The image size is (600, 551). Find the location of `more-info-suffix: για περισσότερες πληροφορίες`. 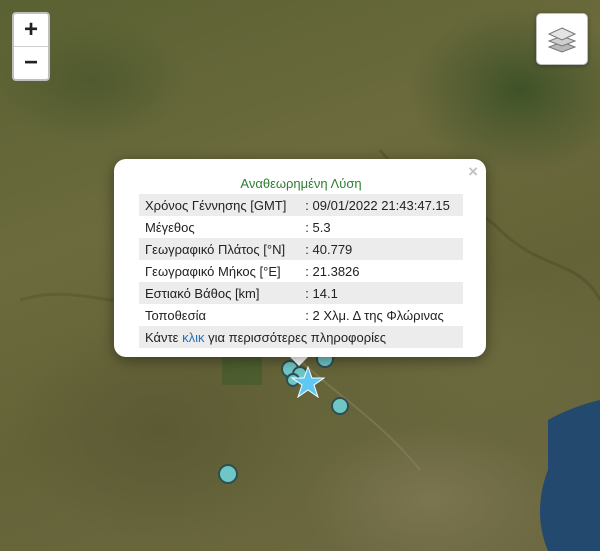

more-info-suffix: για περισσότερες πληροφορίες is located at coordinates (295, 337).